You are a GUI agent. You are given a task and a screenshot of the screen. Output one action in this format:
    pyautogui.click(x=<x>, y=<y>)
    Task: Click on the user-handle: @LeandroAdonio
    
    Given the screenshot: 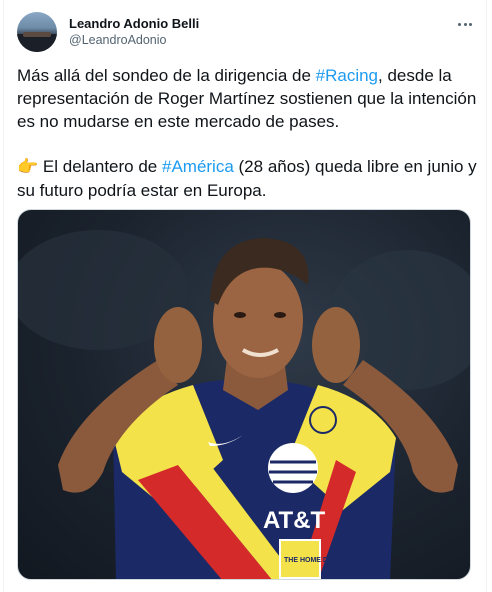 What is the action you would take?
    pyautogui.click(x=134, y=40)
    